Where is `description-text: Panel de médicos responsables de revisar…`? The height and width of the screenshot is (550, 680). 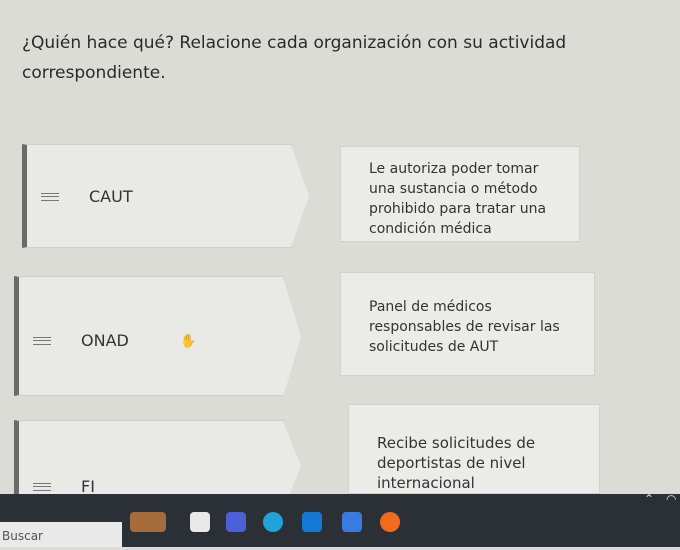
description-text: Panel de médicos responsables de revisar… is located at coordinates (464, 327).